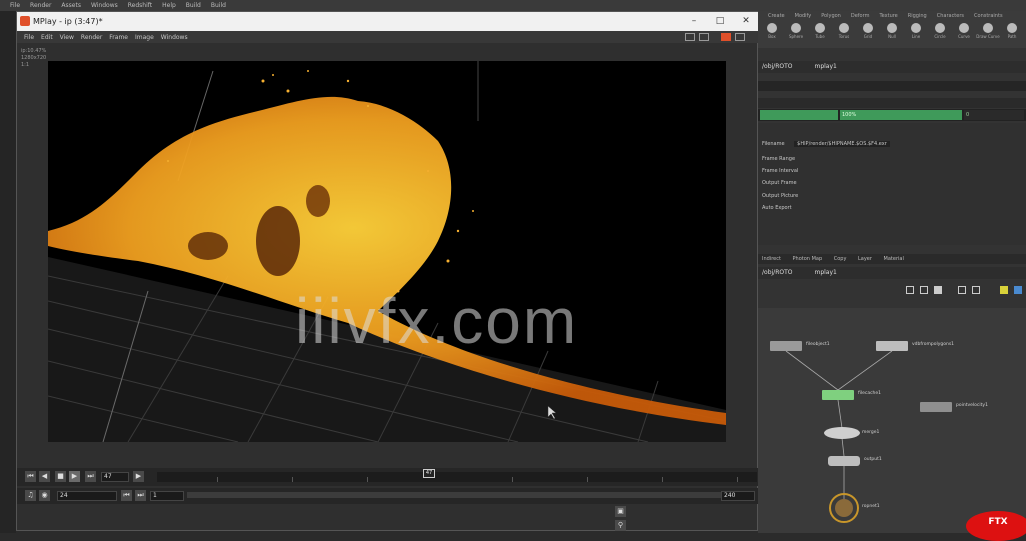 Image resolution: width=1026 pixels, height=541 pixels. Describe the element at coordinates (454, 495) in the screenshot. I see `range-slider` at that location.